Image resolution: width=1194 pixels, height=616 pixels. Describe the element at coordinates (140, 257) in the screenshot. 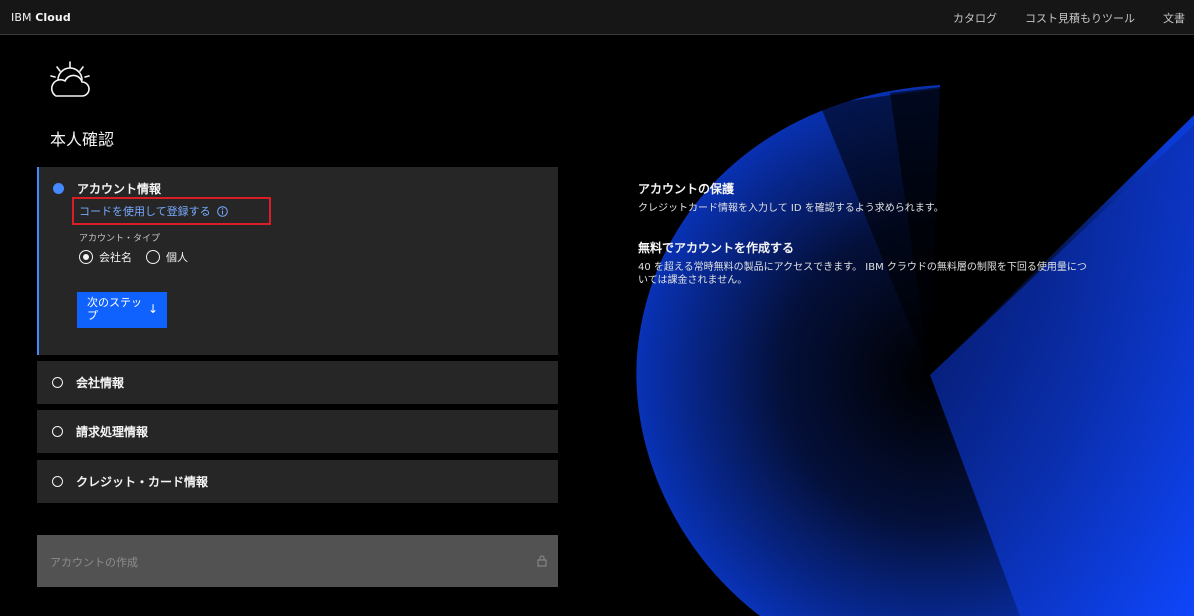

I see `account-type-radio-group: 会社名 個人` at that location.